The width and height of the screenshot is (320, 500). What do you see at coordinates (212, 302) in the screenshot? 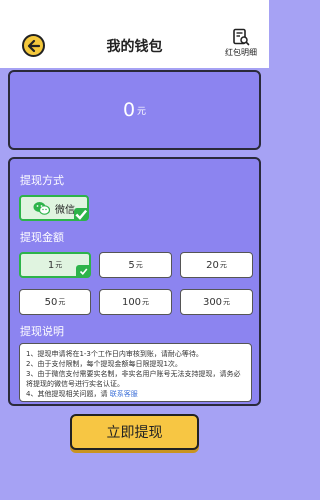
I see `amount-value: 300` at bounding box center [212, 302].